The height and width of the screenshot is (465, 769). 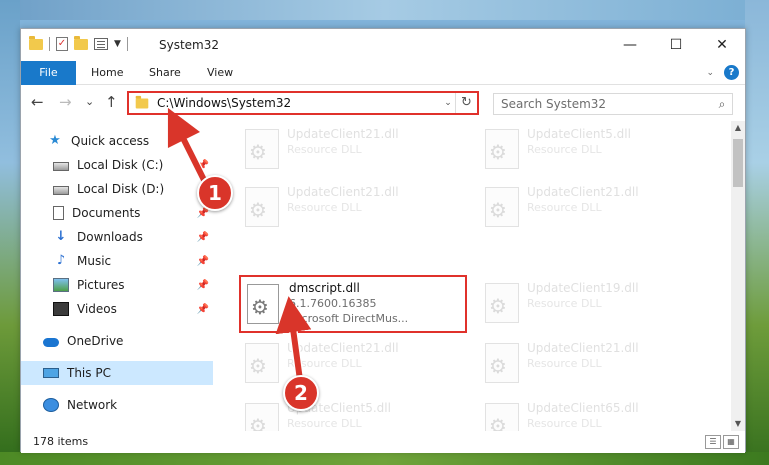 What do you see at coordinates (383, 73) in the screenshot?
I see `ribbon-tabs: File Home Share View ⌄ ?` at bounding box center [383, 73].